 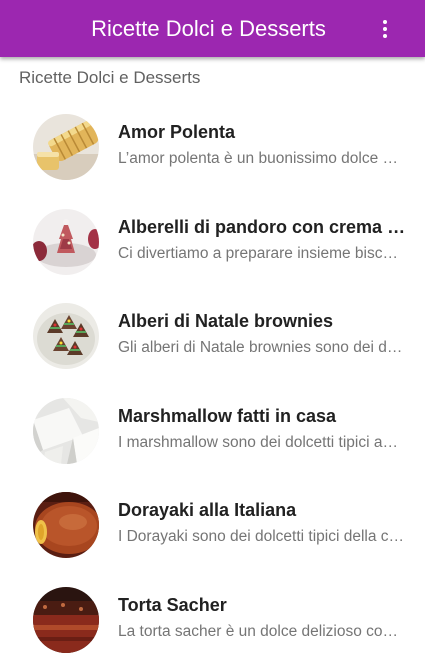 I want to click on section-header: Ricette Dolci e Desserts, so click(x=110, y=77).